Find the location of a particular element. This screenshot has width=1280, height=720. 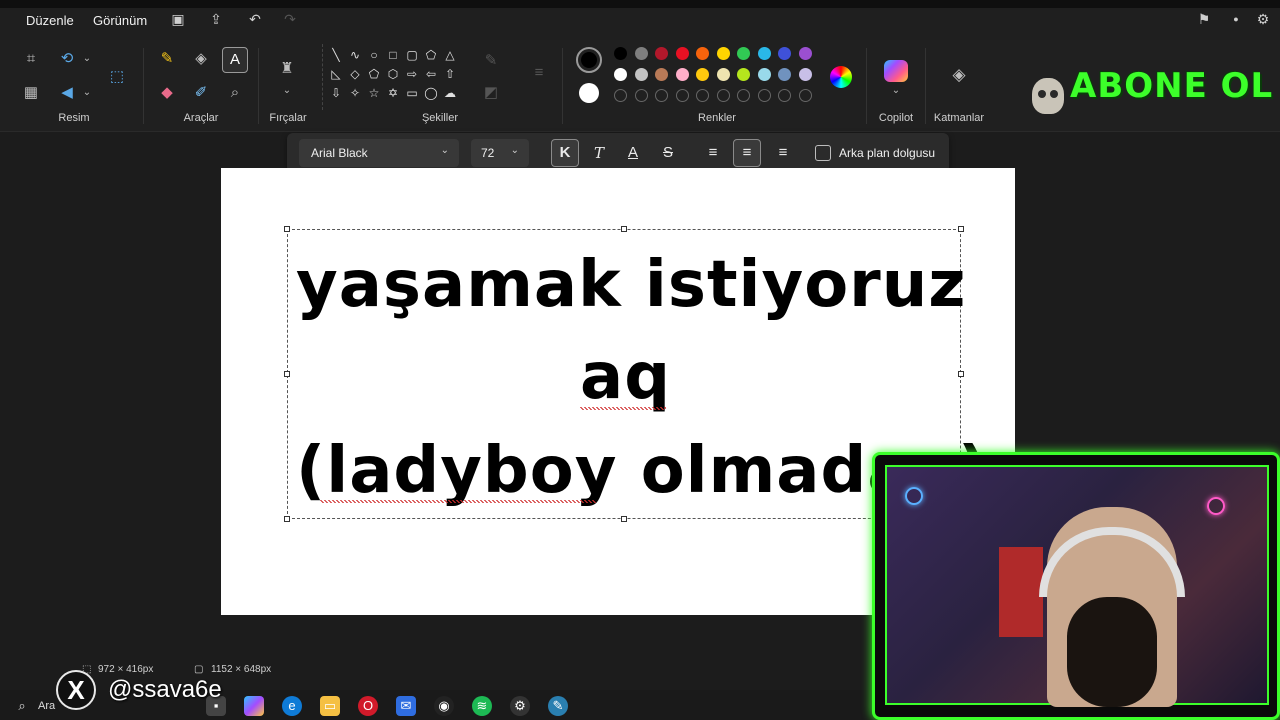

align-left-icon: ≡ is located at coordinates (713, 153).